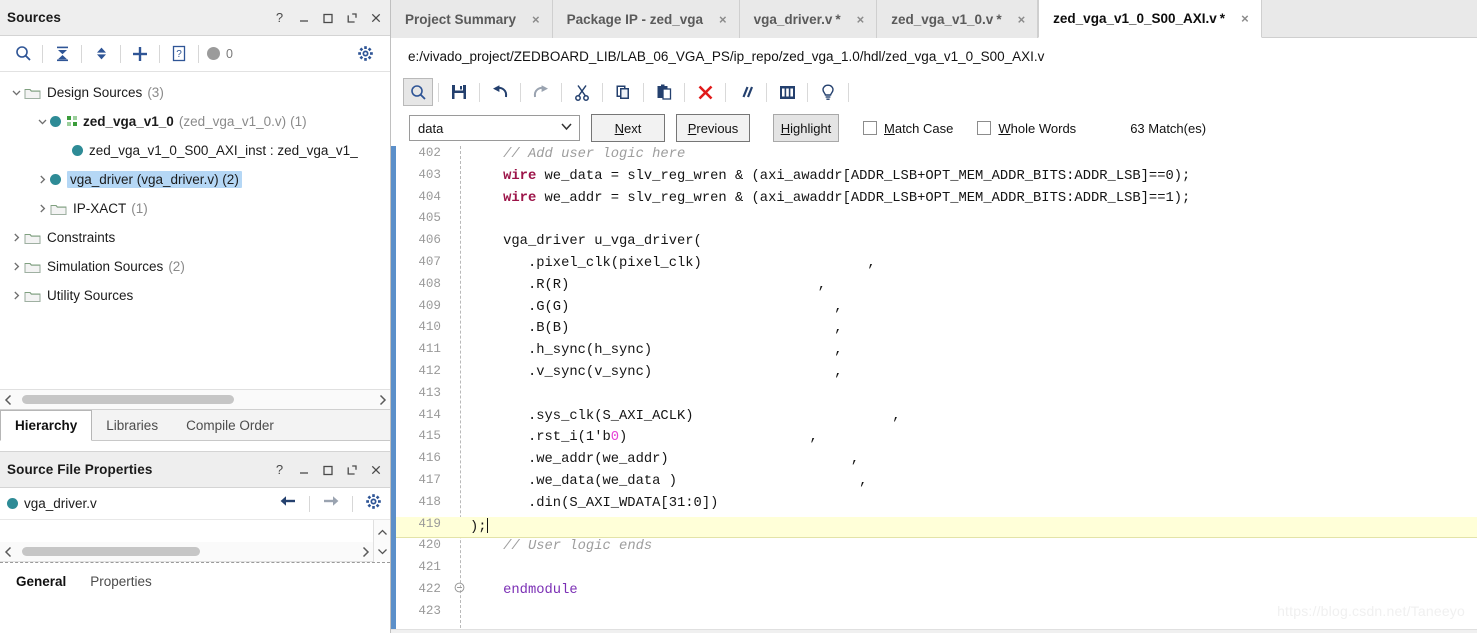  Describe the element at coordinates (936, 266) in the screenshot. I see `code-line: 407 .pixel_clk(pixel_clk) ,` at that location.